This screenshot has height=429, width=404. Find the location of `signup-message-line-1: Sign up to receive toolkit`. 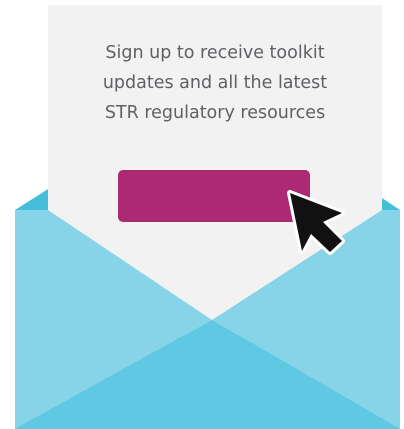

signup-message-line-1: Sign up to receive toolkit is located at coordinates (215, 53).